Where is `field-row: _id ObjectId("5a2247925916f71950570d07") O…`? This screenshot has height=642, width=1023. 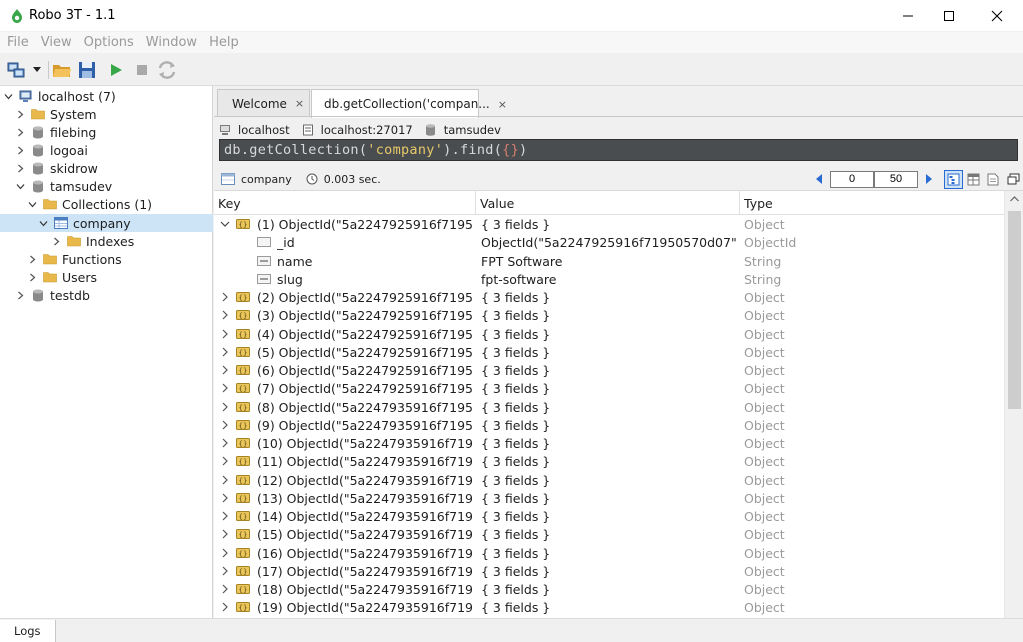 field-row: _id ObjectId("5a2247925916f71950570d07") O… is located at coordinates (609, 243).